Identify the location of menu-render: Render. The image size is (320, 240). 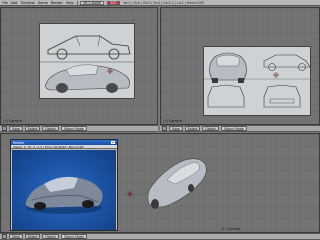
(57, 3).